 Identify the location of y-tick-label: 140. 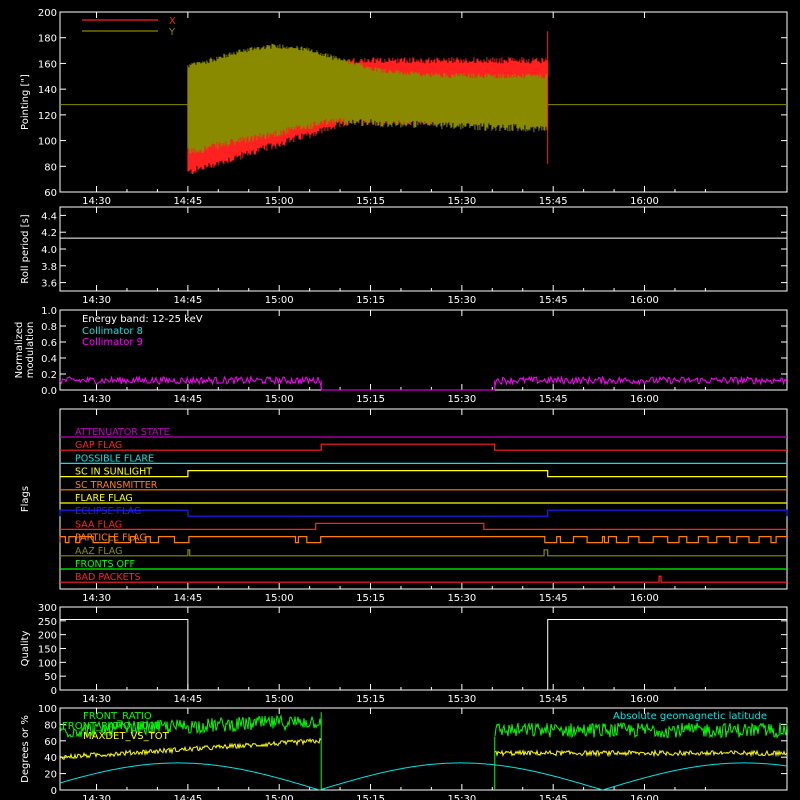
(47, 90).